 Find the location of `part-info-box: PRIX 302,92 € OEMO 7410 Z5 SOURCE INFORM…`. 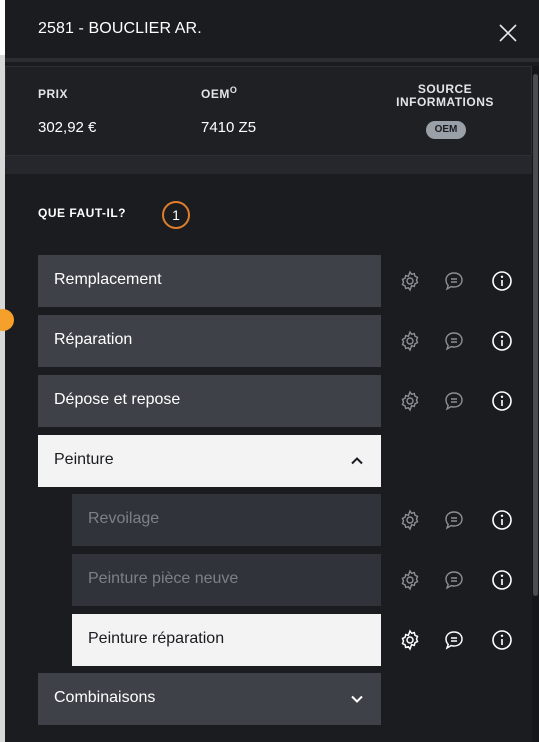

part-info-box: PRIX 302,92 € OEMO 7410 Z5 SOURCE INFORM… is located at coordinates (268, 111).